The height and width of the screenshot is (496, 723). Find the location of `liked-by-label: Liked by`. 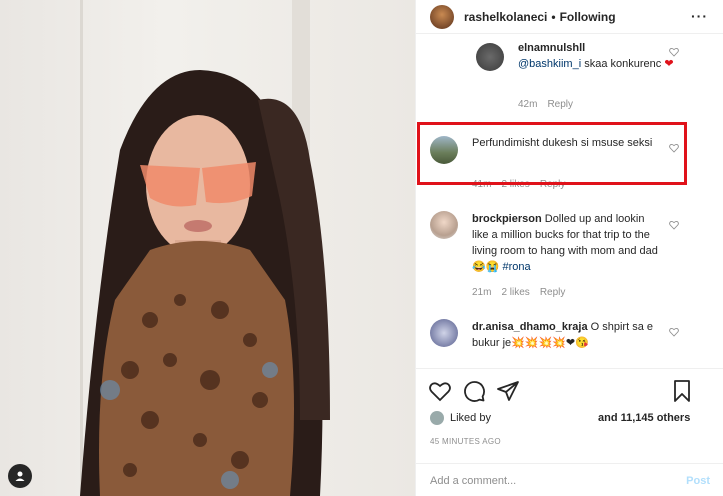

liked-by-label: Liked by is located at coordinates (470, 418).